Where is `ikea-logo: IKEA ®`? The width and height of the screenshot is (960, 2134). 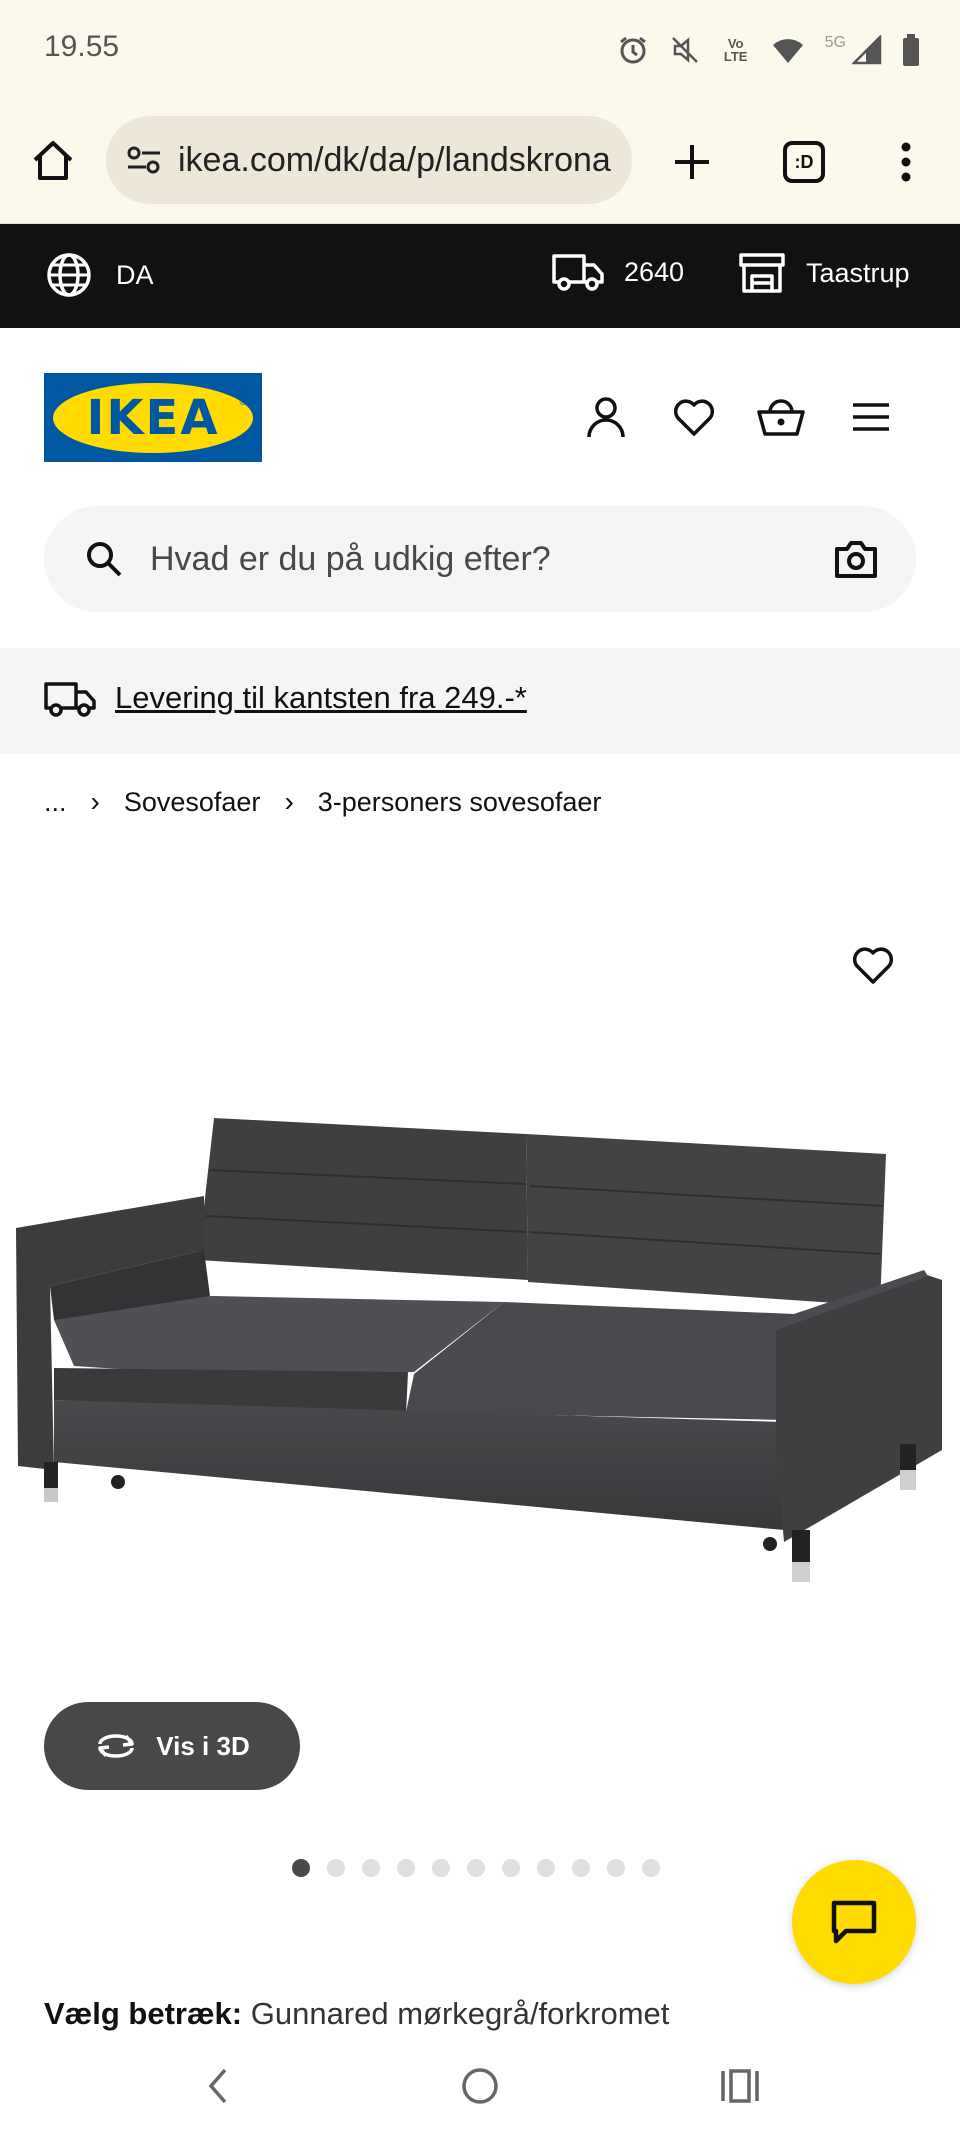 ikea-logo: IKEA ® is located at coordinates (153, 417).